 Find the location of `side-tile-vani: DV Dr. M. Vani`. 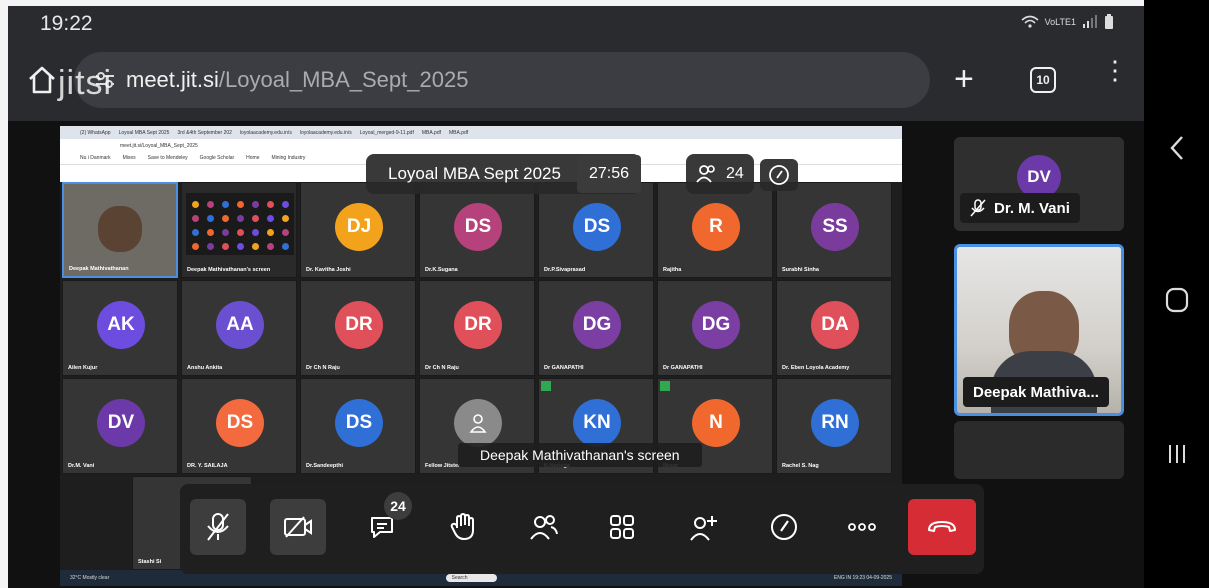

side-tile-vani: DV Dr. M. Vani is located at coordinates (1039, 184).